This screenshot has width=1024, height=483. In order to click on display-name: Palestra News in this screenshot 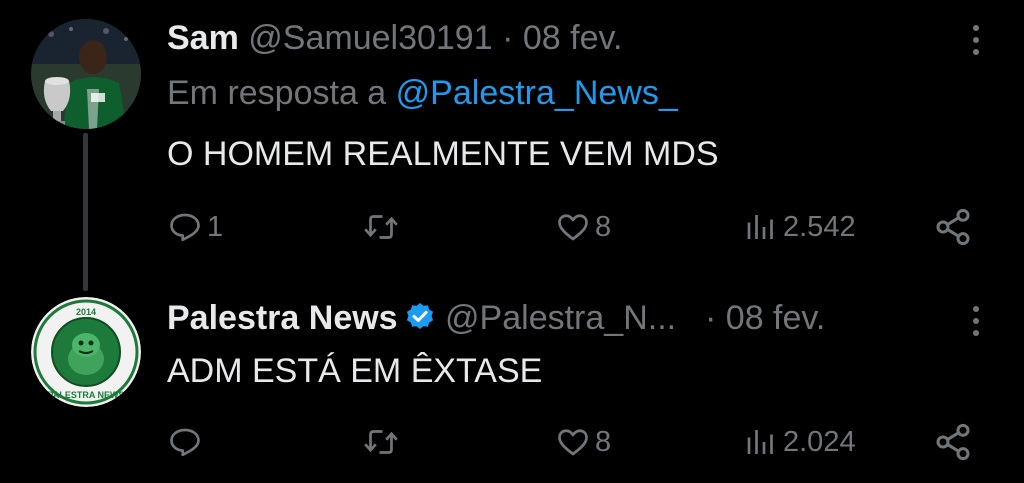, I will do `click(282, 318)`.